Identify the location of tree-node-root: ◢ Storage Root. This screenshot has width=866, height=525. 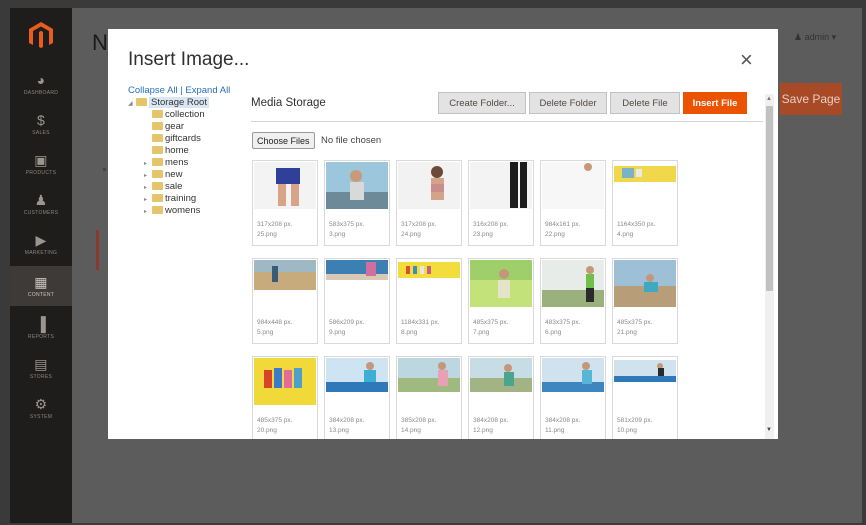
(168, 103).